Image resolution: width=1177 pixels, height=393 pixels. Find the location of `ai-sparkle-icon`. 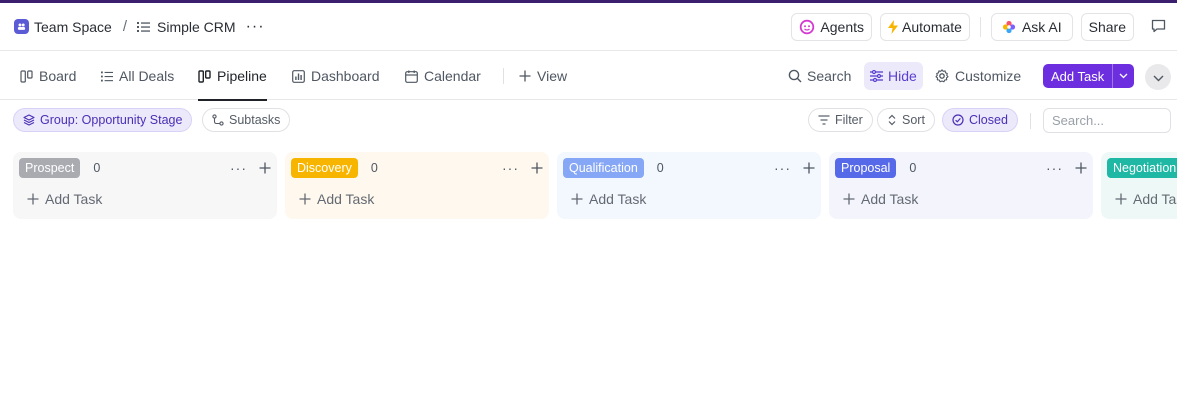

ai-sparkle-icon is located at coordinates (1009, 27).